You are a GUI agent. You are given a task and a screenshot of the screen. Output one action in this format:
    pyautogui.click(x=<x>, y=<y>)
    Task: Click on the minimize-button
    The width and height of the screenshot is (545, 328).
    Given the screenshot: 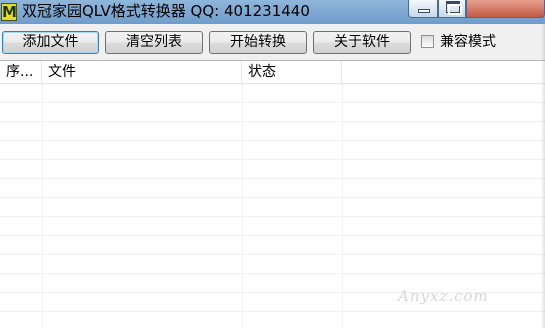 What is the action you would take?
    pyautogui.click(x=423, y=9)
    